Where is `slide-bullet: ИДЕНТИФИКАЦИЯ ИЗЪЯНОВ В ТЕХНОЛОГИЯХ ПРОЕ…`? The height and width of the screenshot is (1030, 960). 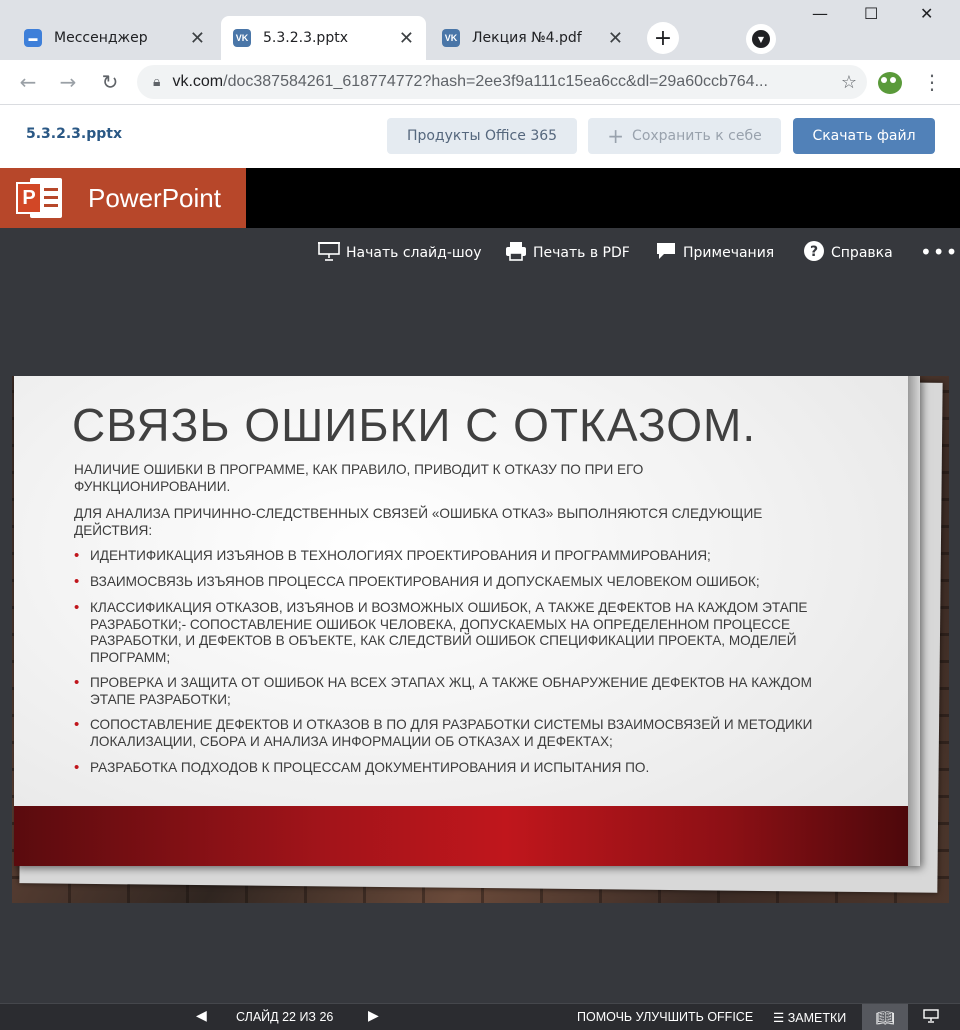
slide-bullet: ИДЕНТИФИКАЦИЯ ИЗЪЯНОВ В ТЕХНОЛОГИЯХ ПРОЕ… is located at coordinates (464, 556).